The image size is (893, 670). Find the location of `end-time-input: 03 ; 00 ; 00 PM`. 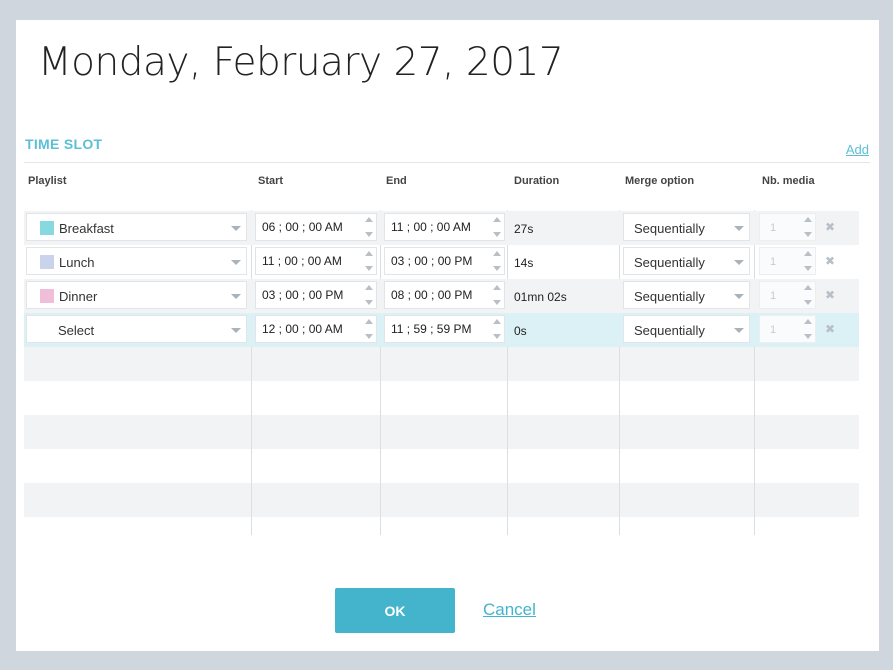

end-time-input: 03 ; 00 ; 00 PM is located at coordinates (444, 261).